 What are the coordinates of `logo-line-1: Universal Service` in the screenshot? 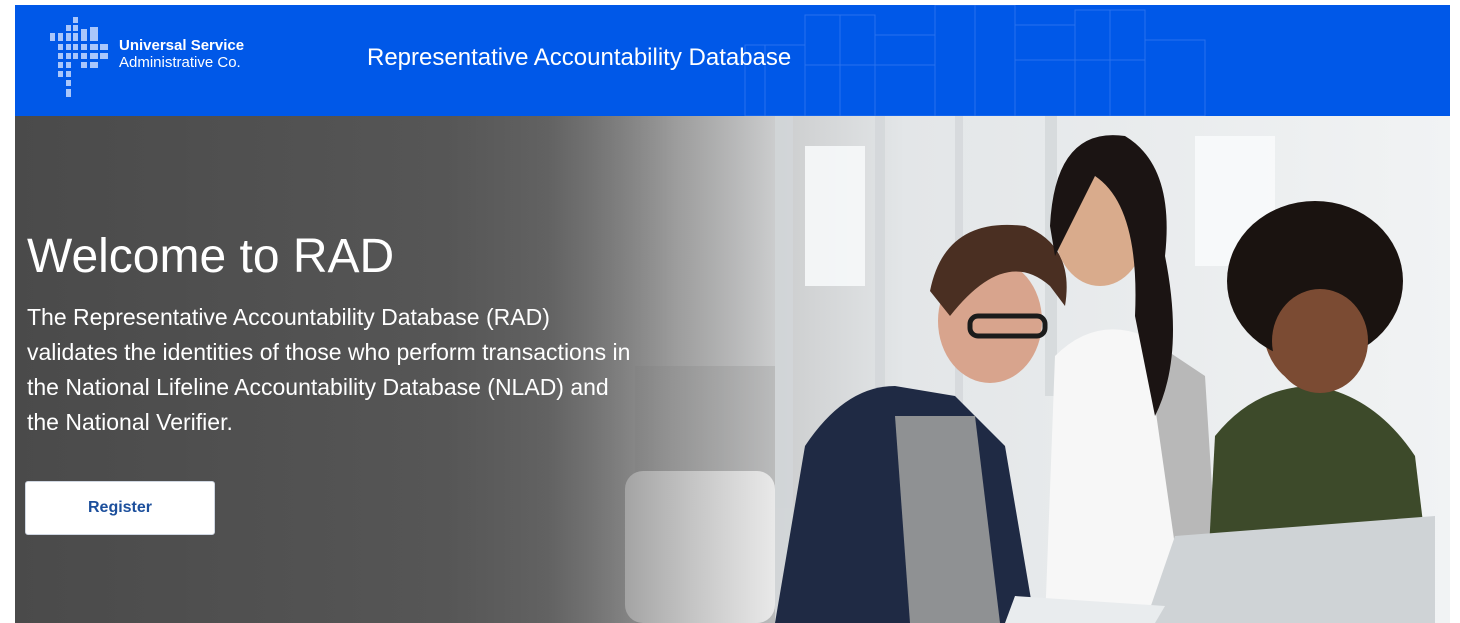 It's located at (182, 45).